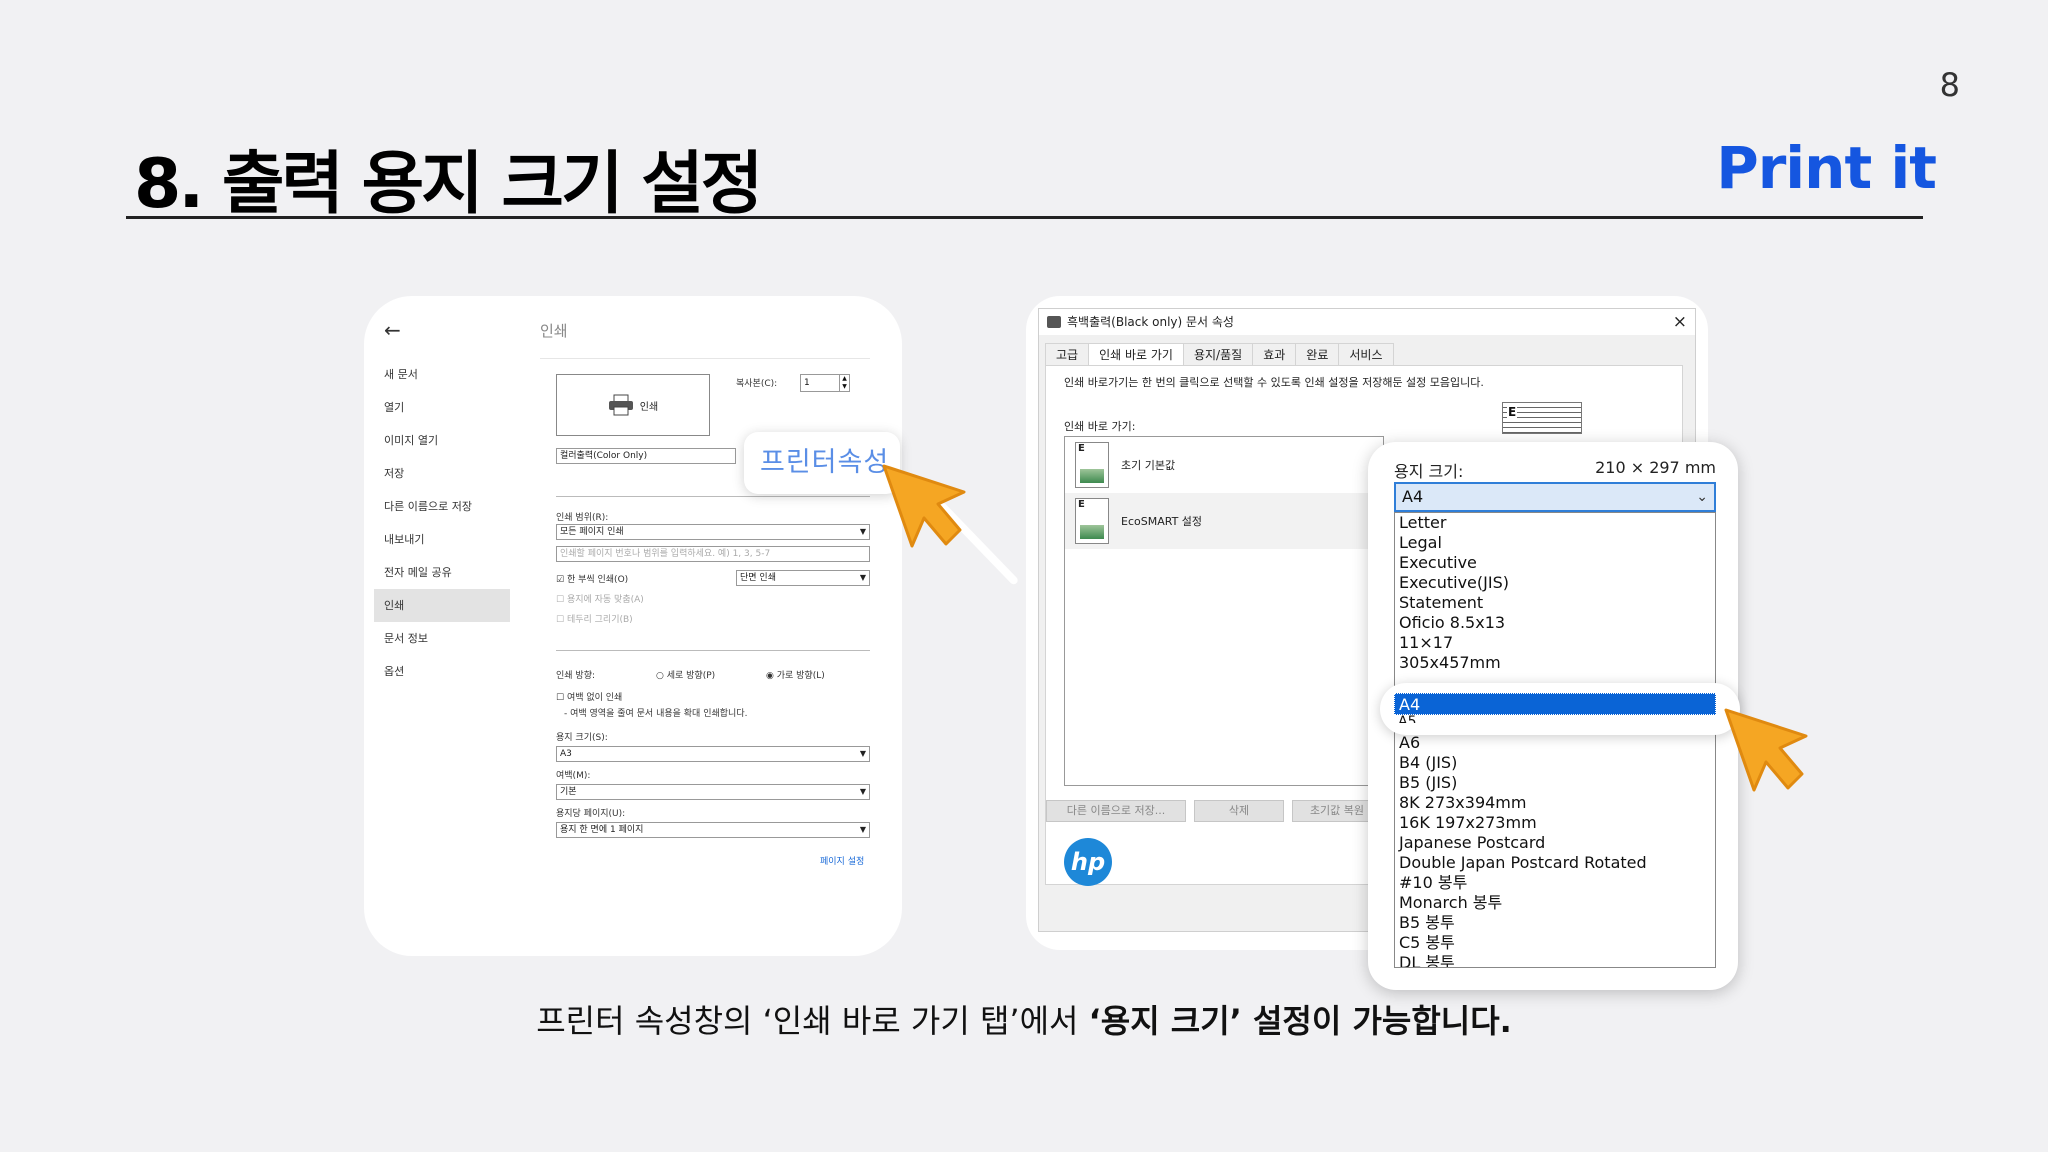 The height and width of the screenshot is (1152, 2048). Describe the element at coordinates (442, 506) in the screenshot. I see `backstage-menu-item: 다른 이름으로 저장` at that location.